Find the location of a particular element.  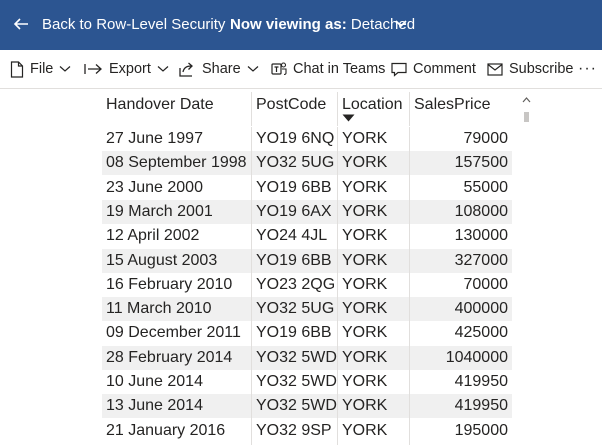

export-arrow-icon is located at coordinates (93, 69).